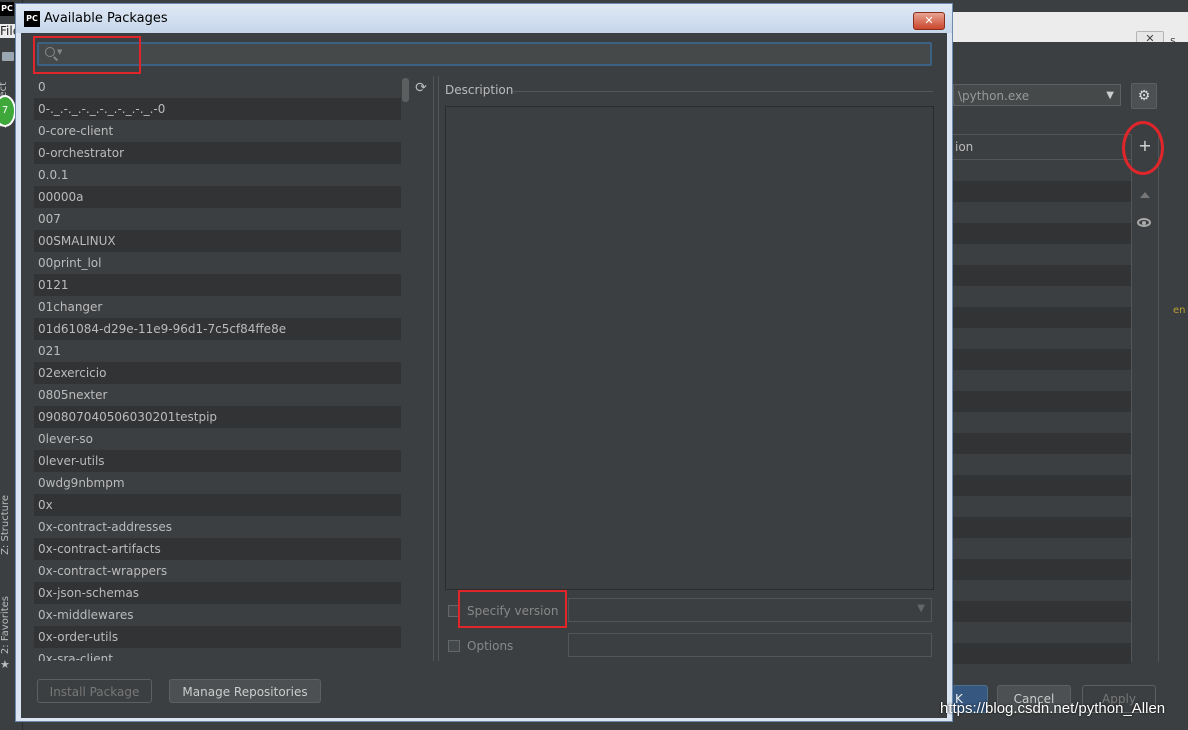  I want to click on package-list-item: 0x-contract-addresses, so click(221, 527).